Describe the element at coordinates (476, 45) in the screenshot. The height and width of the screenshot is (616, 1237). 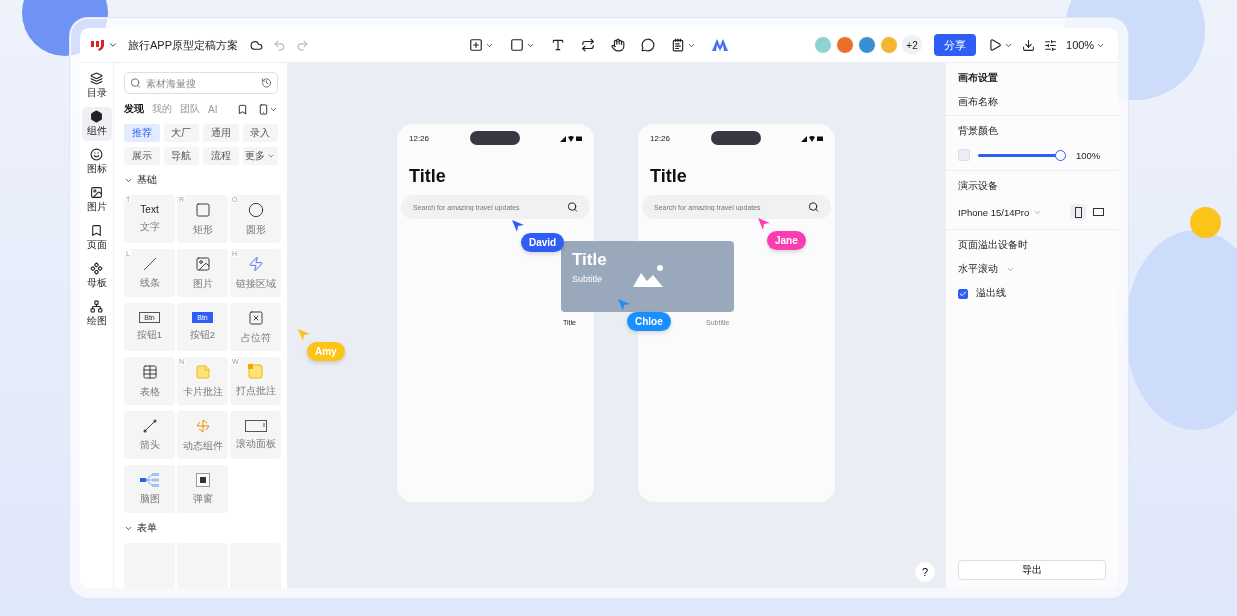
I see `add-icon` at that location.